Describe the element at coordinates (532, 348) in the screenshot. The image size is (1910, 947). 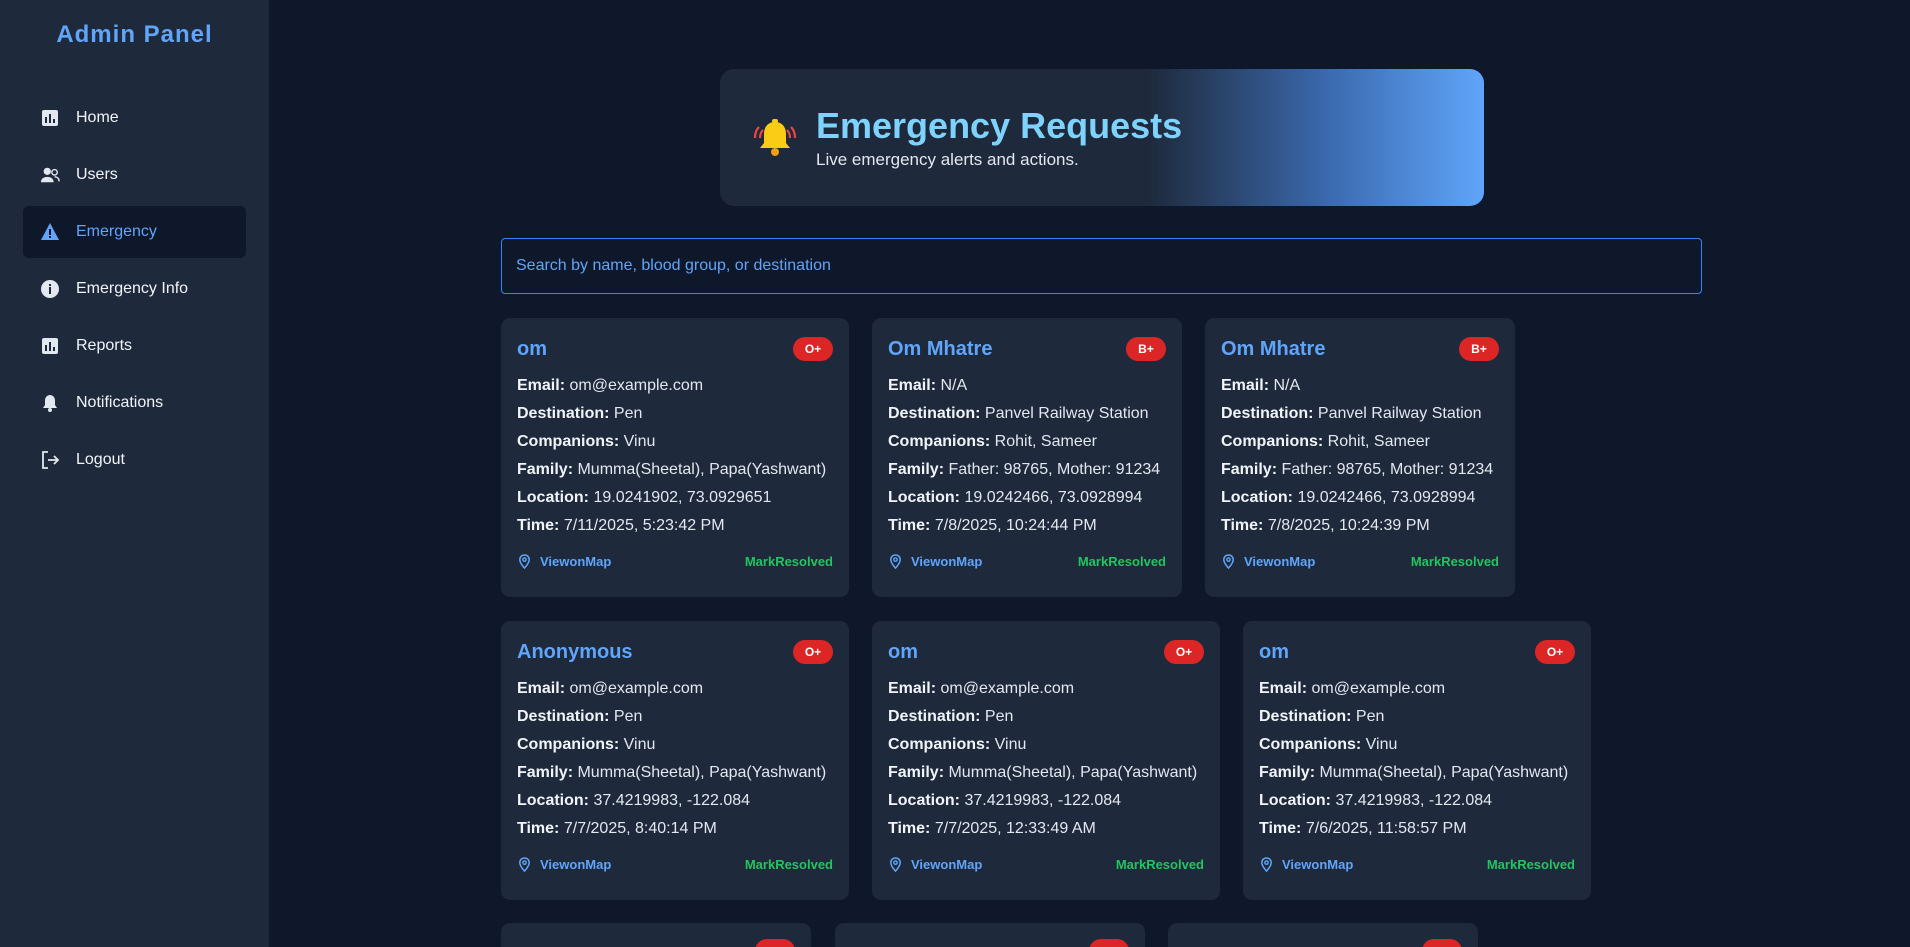
I see `requester-name: om` at that location.